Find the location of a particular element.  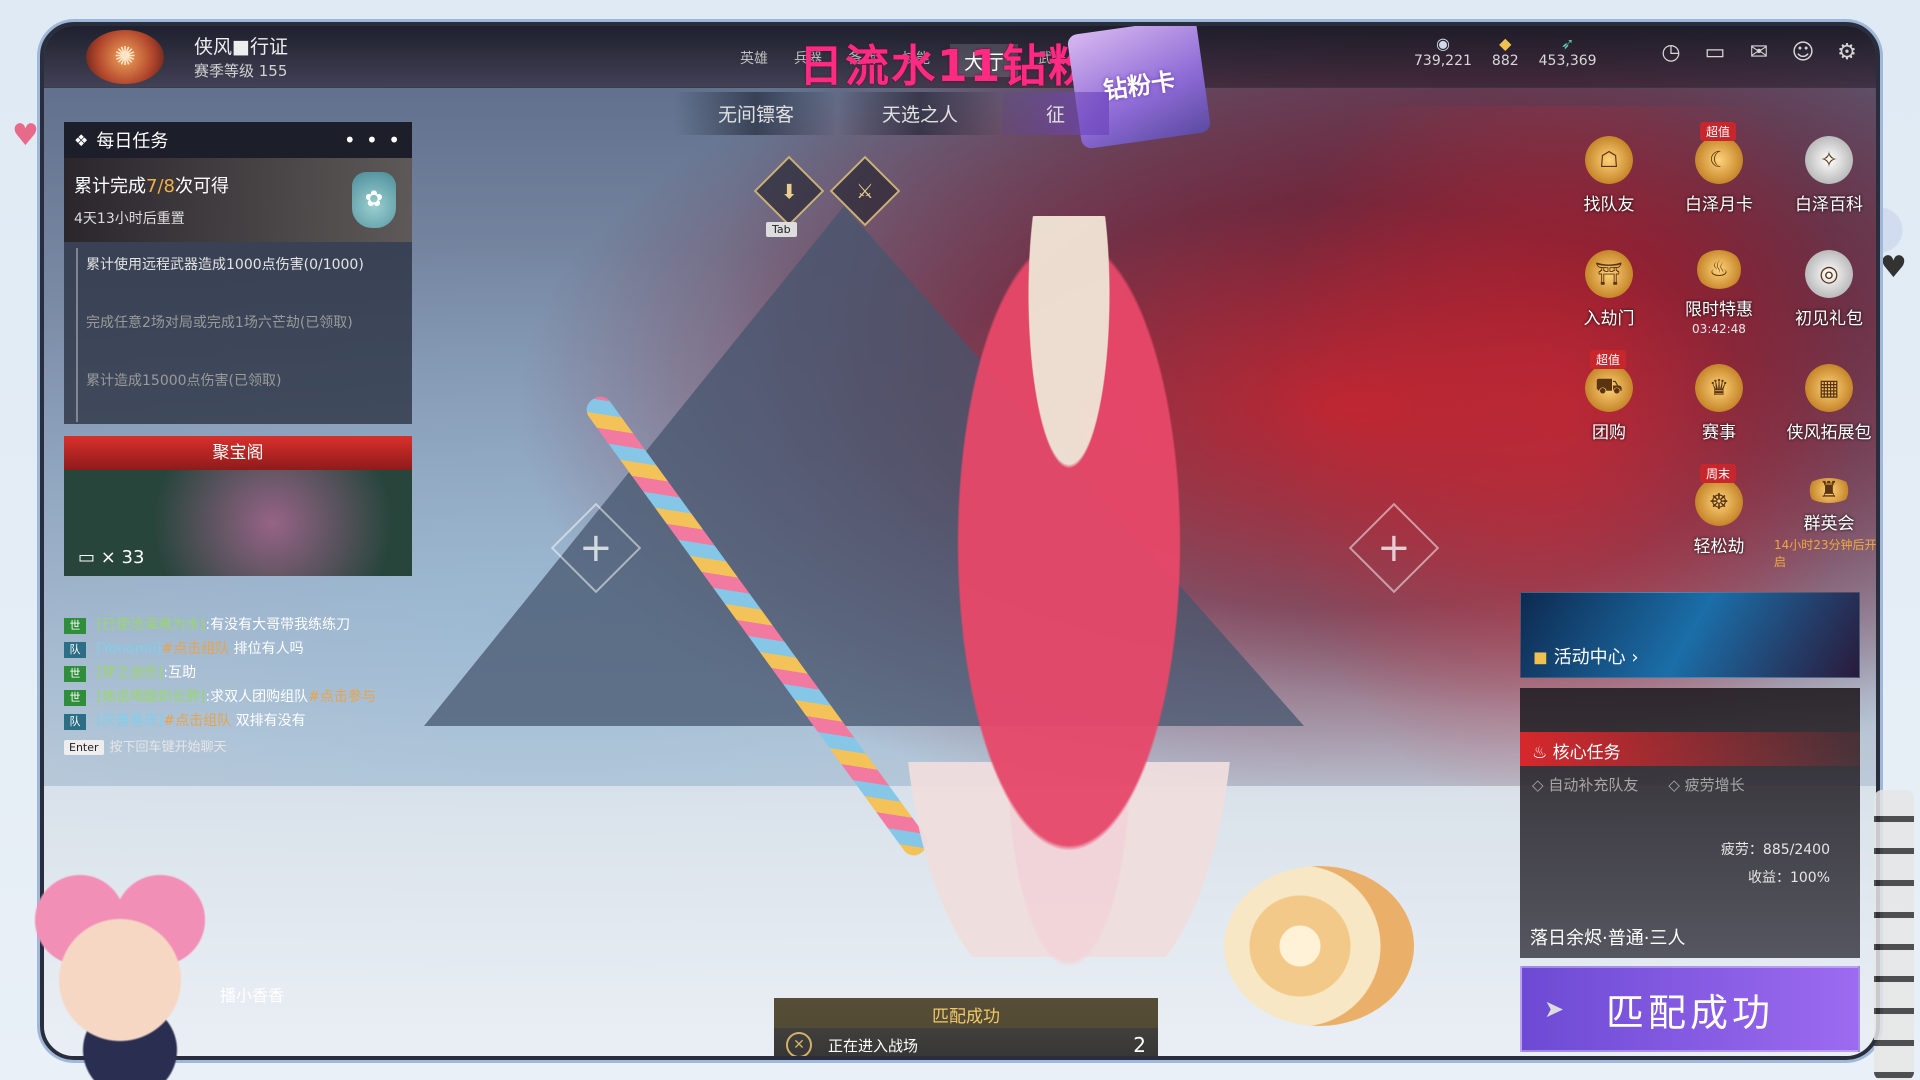

mode-tab-chosen: 天选之人 is located at coordinates (920, 113).